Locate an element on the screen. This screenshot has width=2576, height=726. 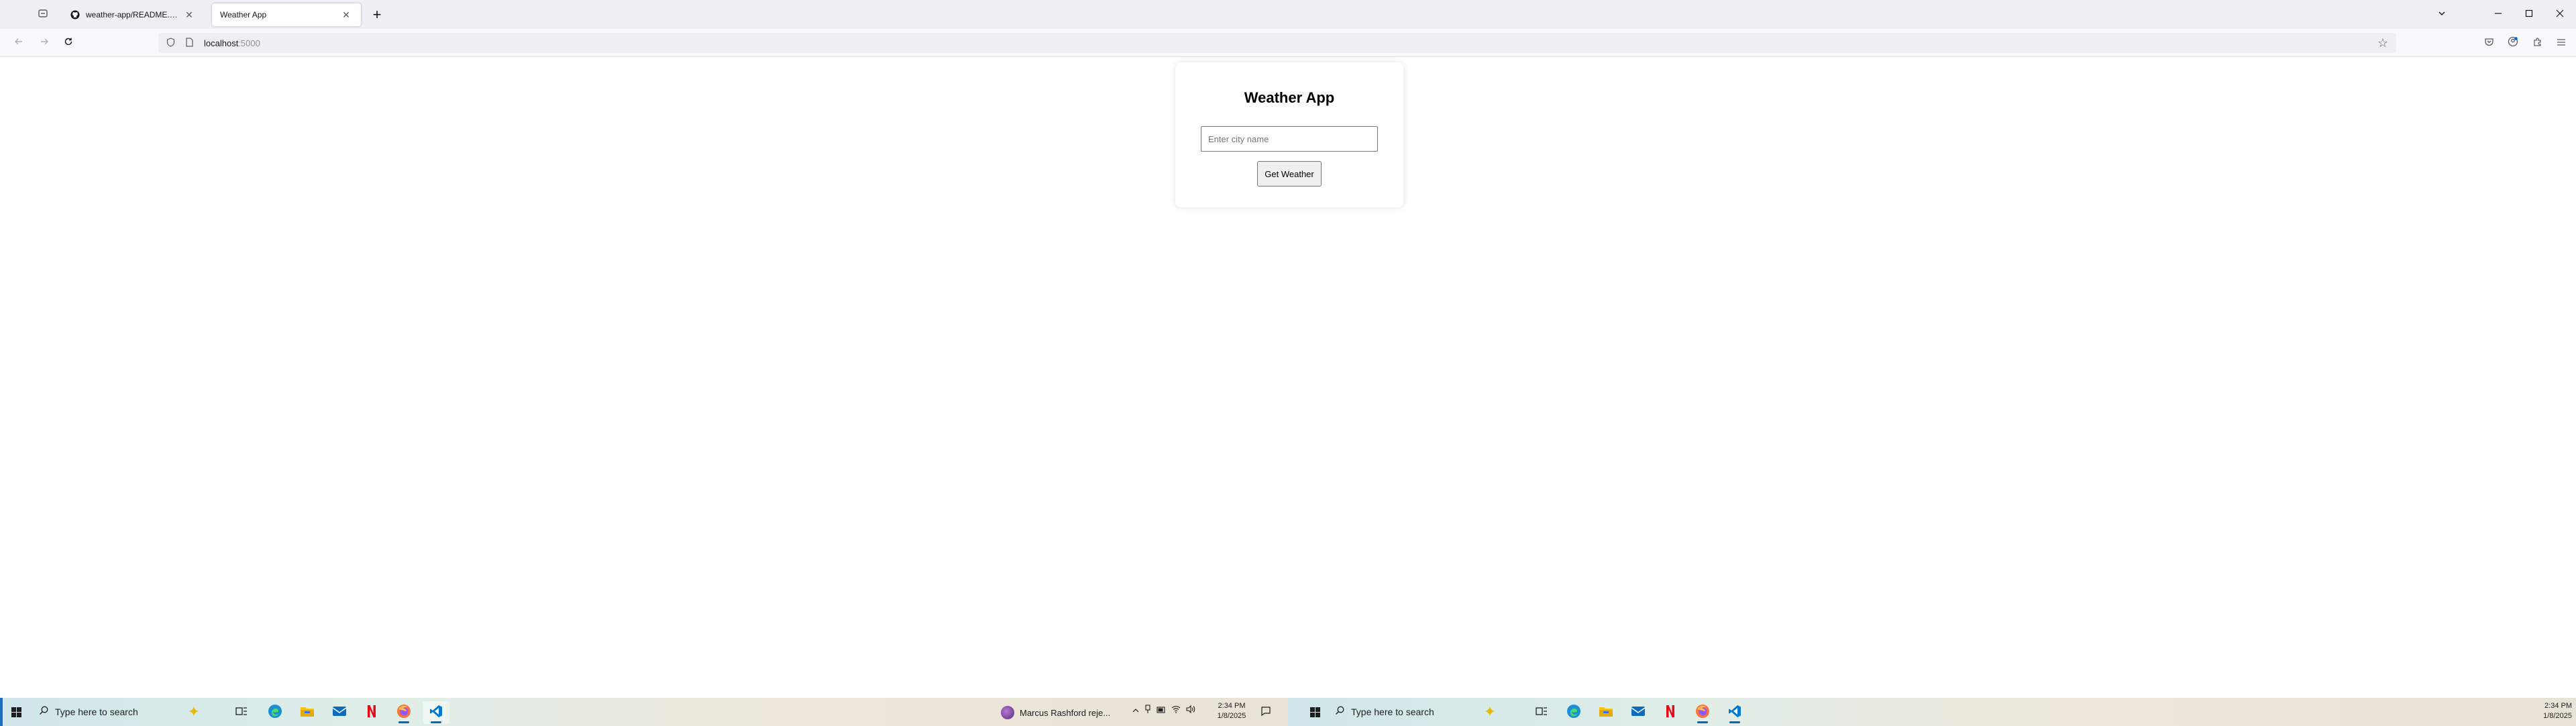
notifications-button is located at coordinates (1266, 712).